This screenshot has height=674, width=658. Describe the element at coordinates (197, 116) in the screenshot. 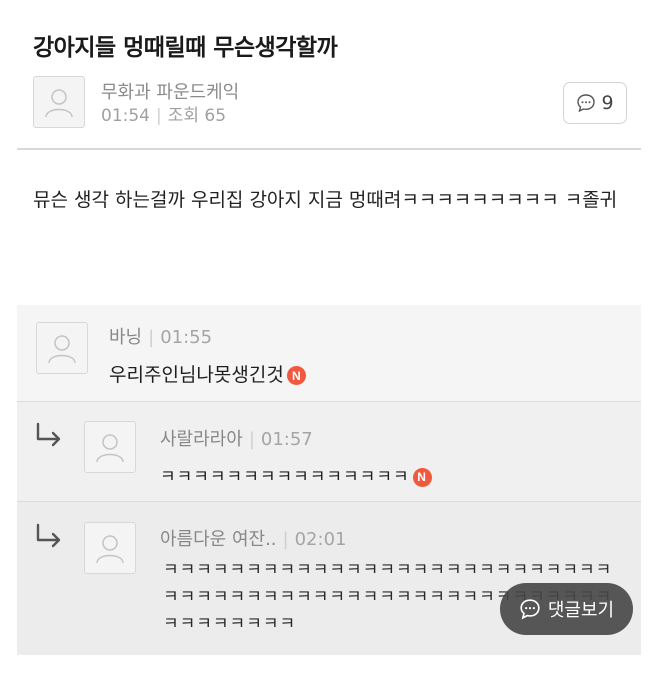

I see `post-views: 조회 65` at that location.